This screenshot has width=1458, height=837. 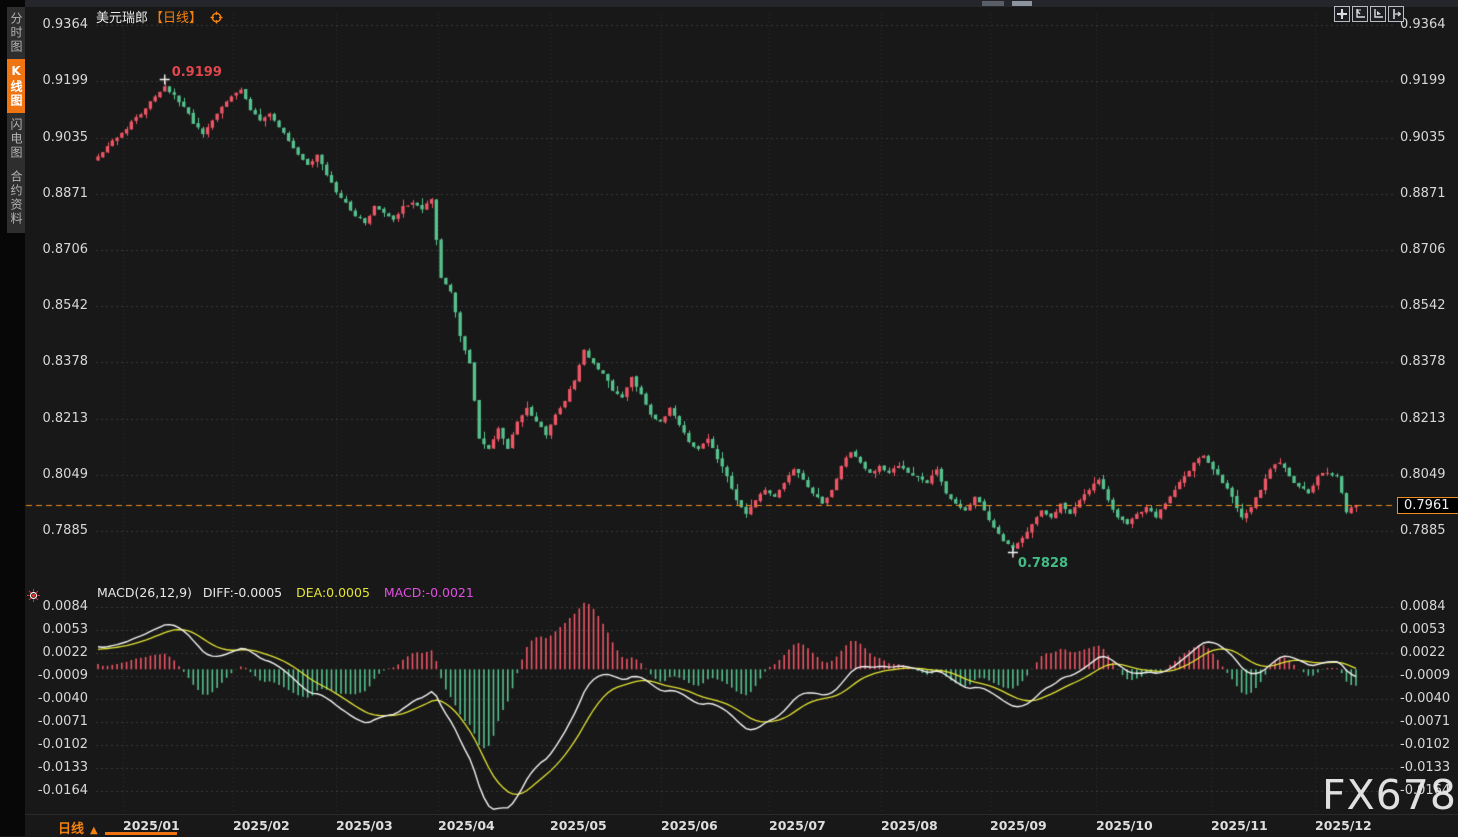 What do you see at coordinates (797, 825) in the screenshot?
I see `x-axis-month-label: 2025/07` at bounding box center [797, 825].